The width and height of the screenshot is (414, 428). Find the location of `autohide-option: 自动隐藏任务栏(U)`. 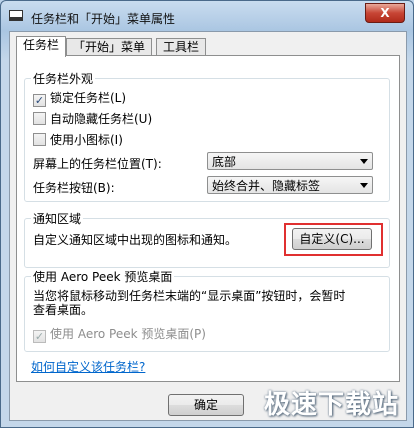

autohide-option: 自动隐藏任务栏(U) is located at coordinates (92, 118).